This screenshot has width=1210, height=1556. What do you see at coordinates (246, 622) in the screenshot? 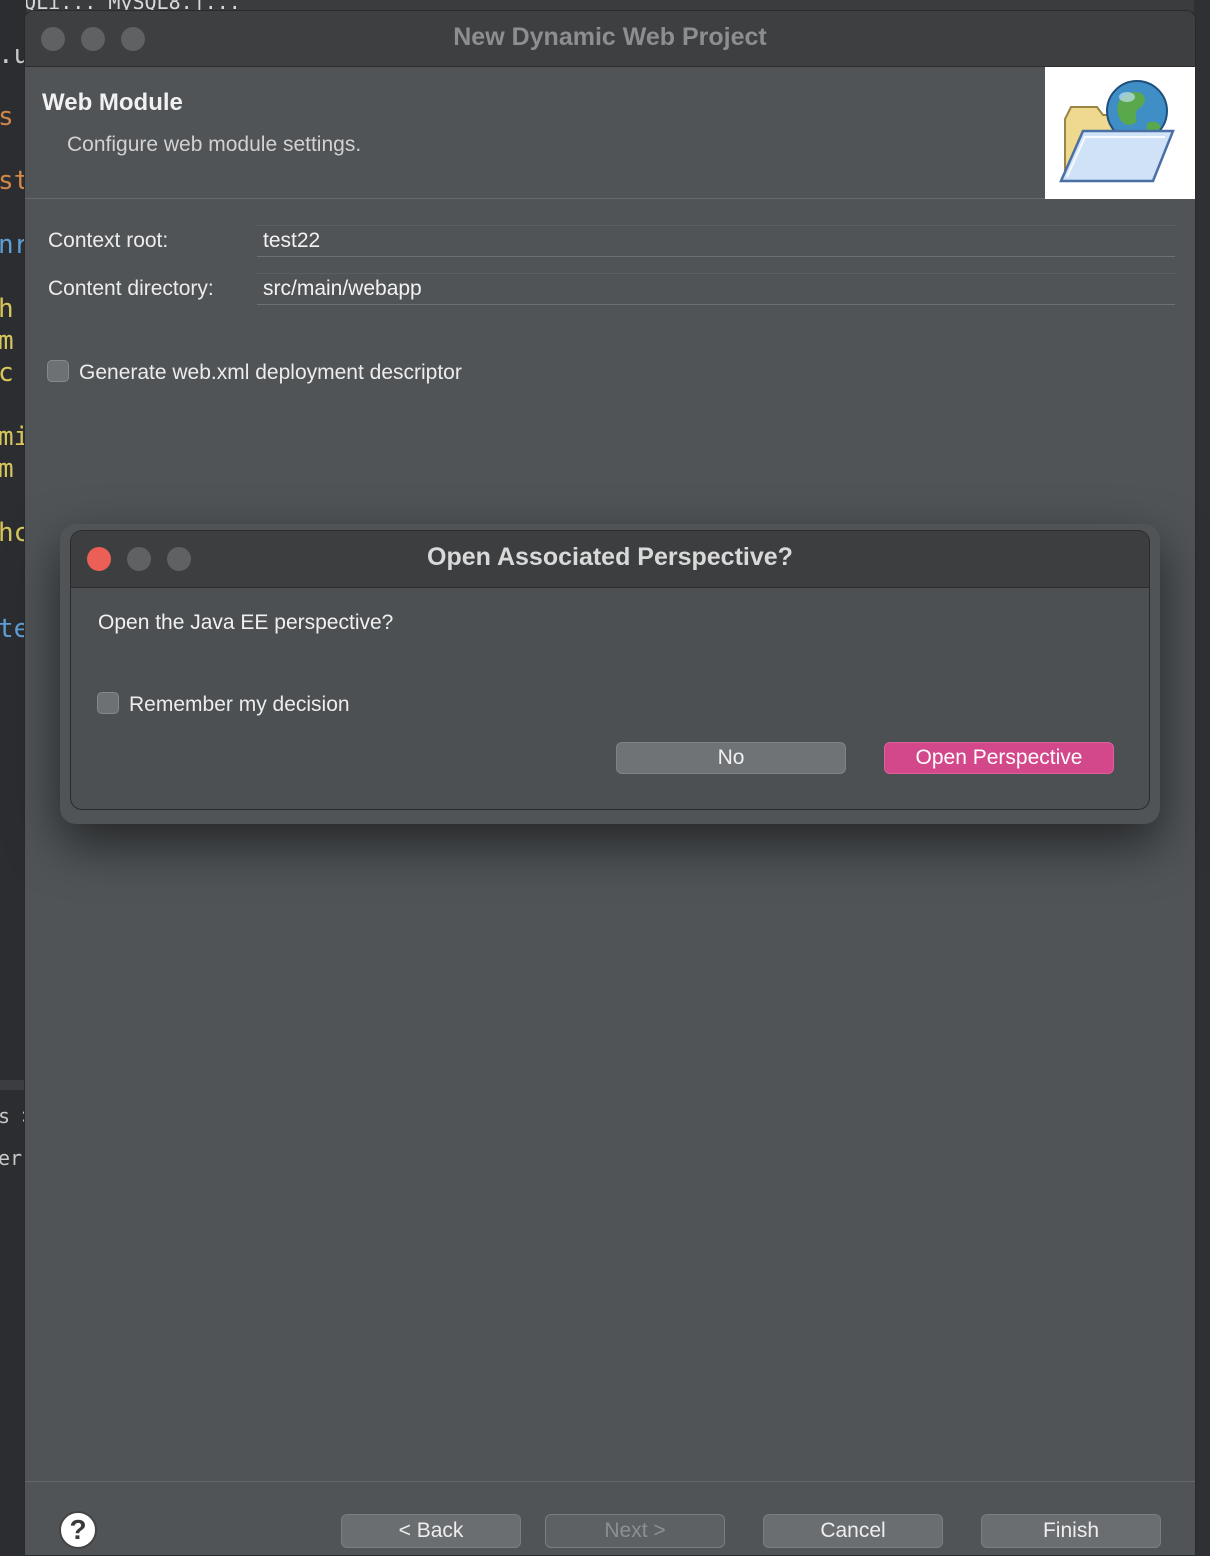
I see `modal-question: Open the Java EE perspective?` at bounding box center [246, 622].